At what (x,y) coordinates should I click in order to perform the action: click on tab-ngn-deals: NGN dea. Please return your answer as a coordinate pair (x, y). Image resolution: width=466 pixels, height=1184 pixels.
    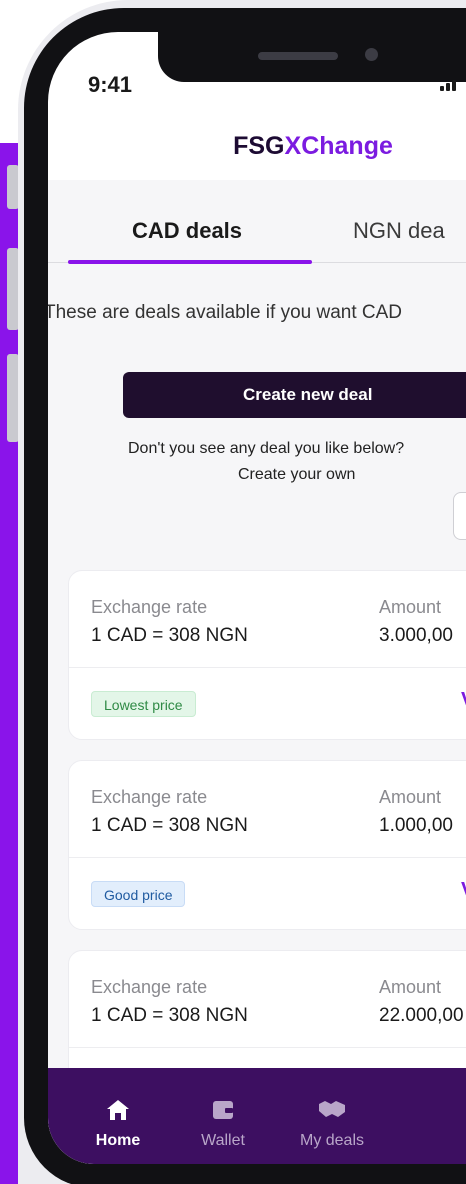
    Looking at the image, I should click on (399, 231).